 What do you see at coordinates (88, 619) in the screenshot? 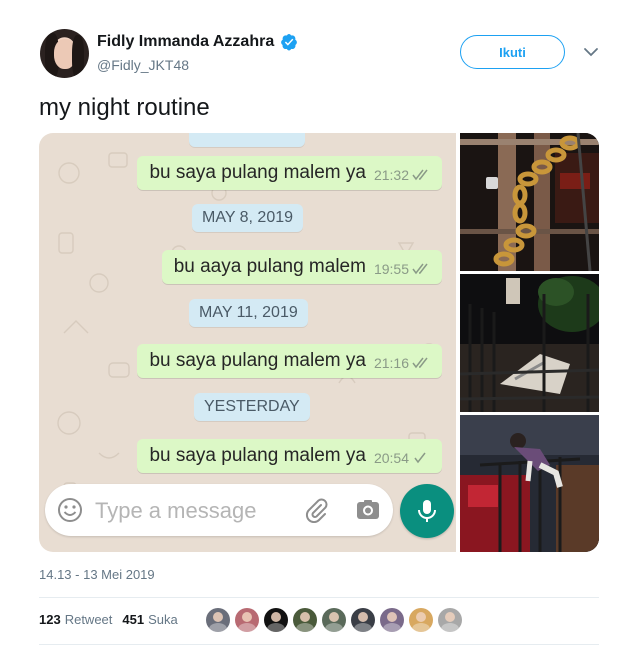
I see `retweet-count-label: Retweet` at bounding box center [88, 619].